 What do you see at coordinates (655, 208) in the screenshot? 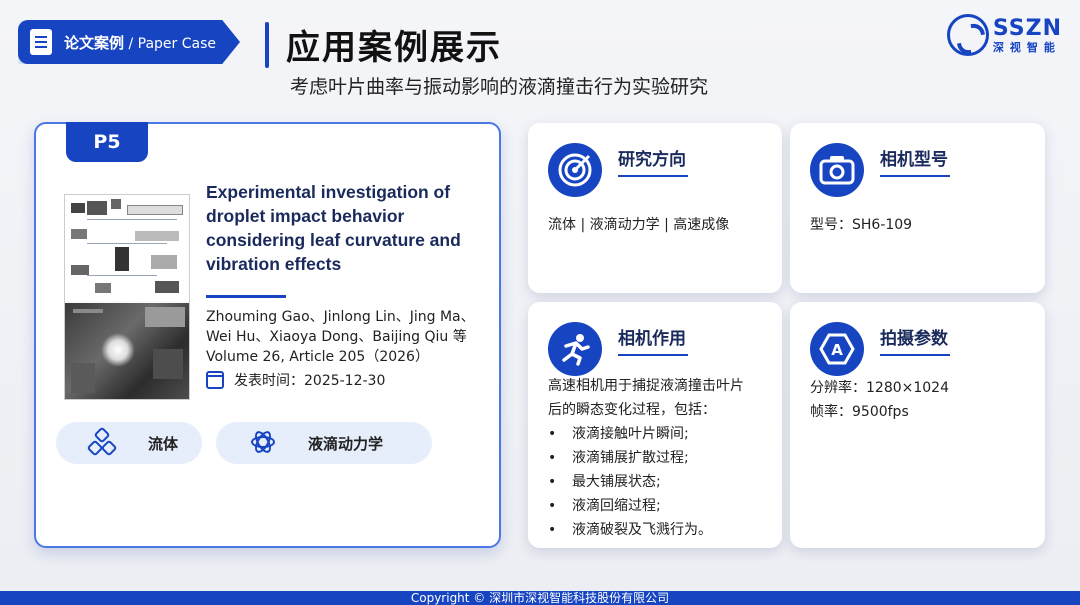
I see `research-direction-card: 研究方向 流体 | 液滴动力学 | 高速成像` at bounding box center [655, 208].